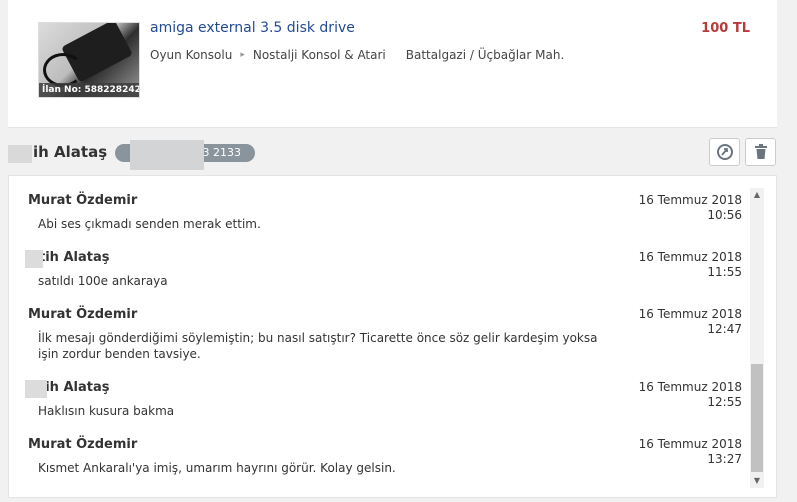  I want to click on listing-thumbnail: İlan No: 588228242, so click(89, 60).